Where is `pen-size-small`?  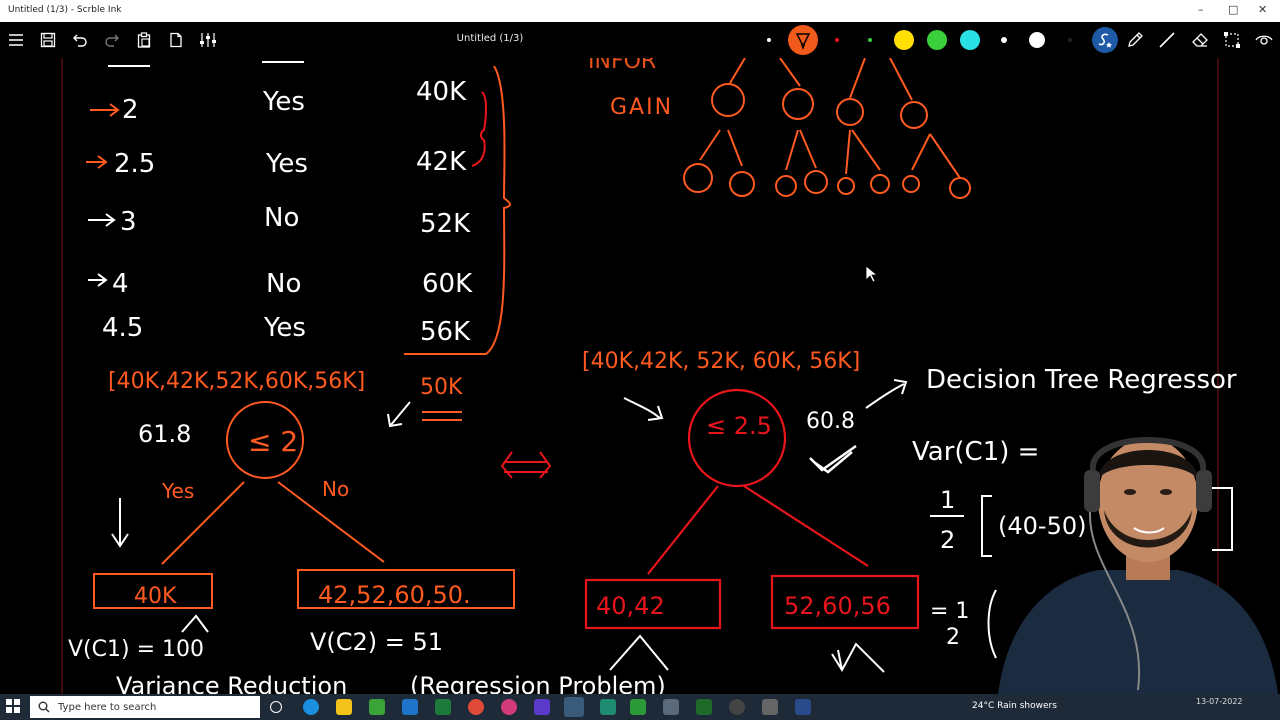
pen-size-small is located at coordinates (769, 40).